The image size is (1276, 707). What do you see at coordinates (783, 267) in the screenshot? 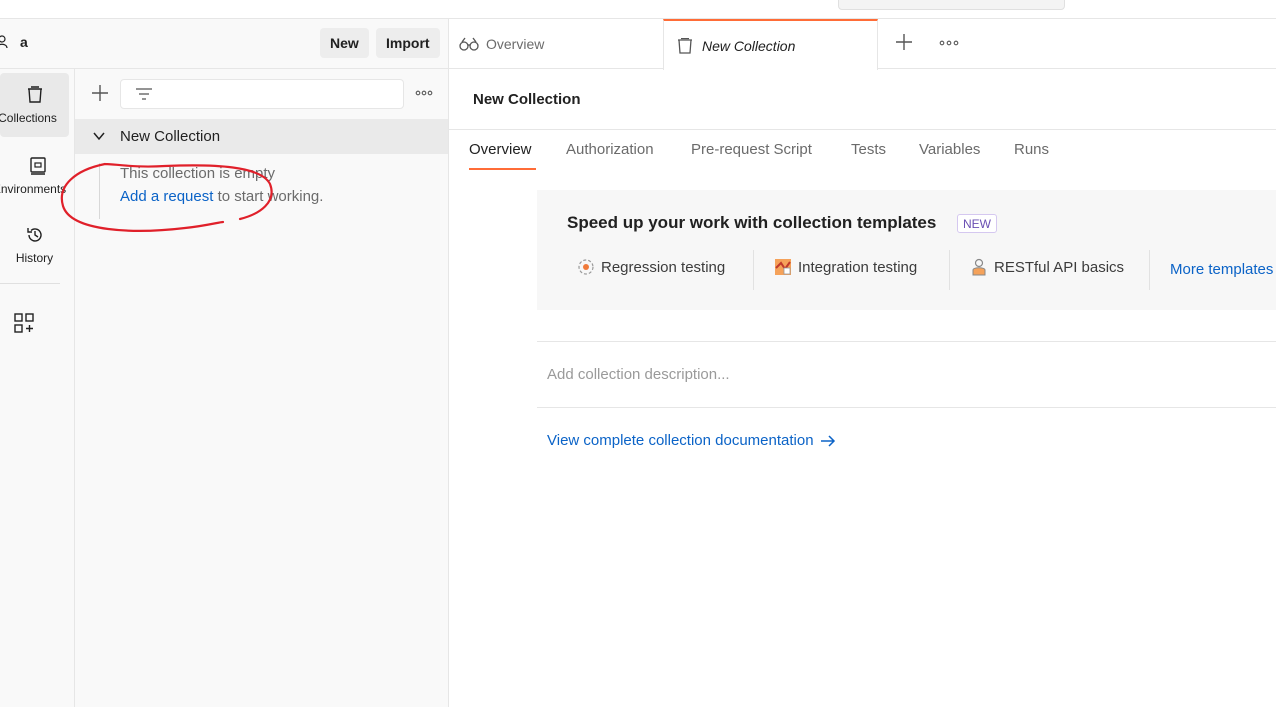
I see `integration-testing-icon` at bounding box center [783, 267].